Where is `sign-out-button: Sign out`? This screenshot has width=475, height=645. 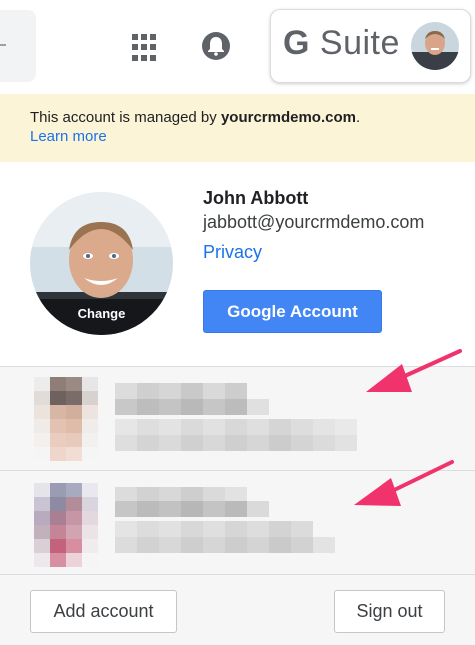
sign-out-button: Sign out is located at coordinates (389, 611).